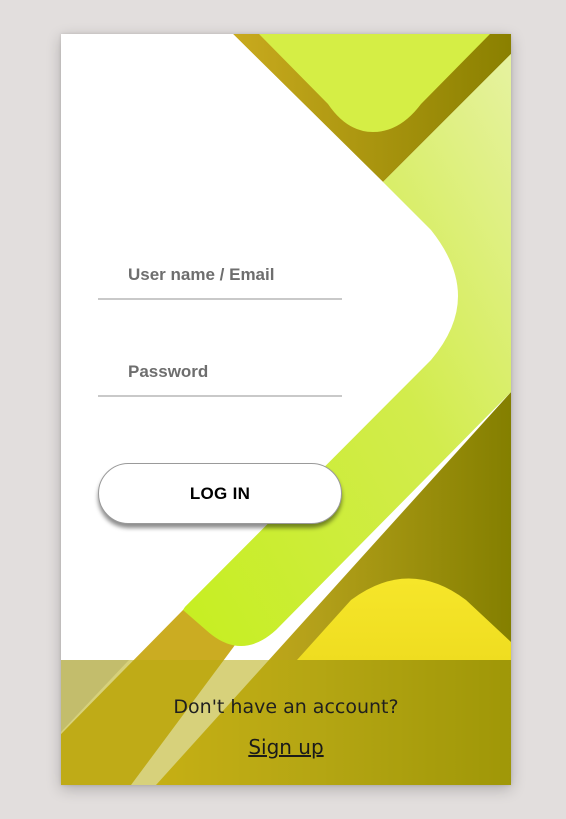 Image resolution: width=566 pixels, height=819 pixels. What do you see at coordinates (286, 707) in the screenshot?
I see `signup-prompt-text: Don't have an account?` at bounding box center [286, 707].